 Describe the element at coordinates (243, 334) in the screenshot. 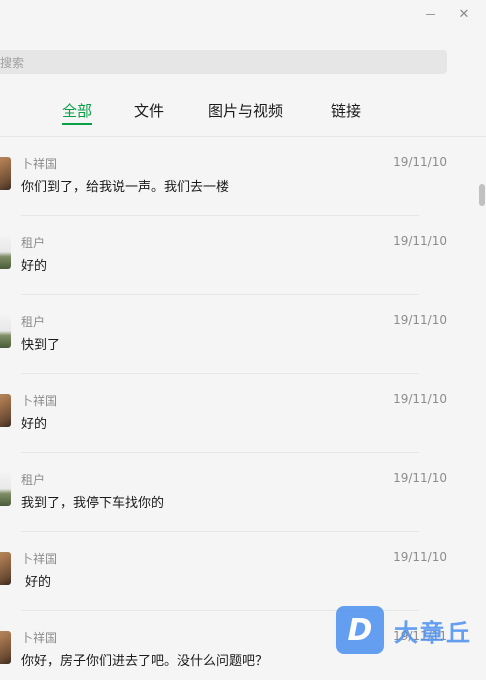

I see `list-item: 租户 19/11/10 快到了` at that location.